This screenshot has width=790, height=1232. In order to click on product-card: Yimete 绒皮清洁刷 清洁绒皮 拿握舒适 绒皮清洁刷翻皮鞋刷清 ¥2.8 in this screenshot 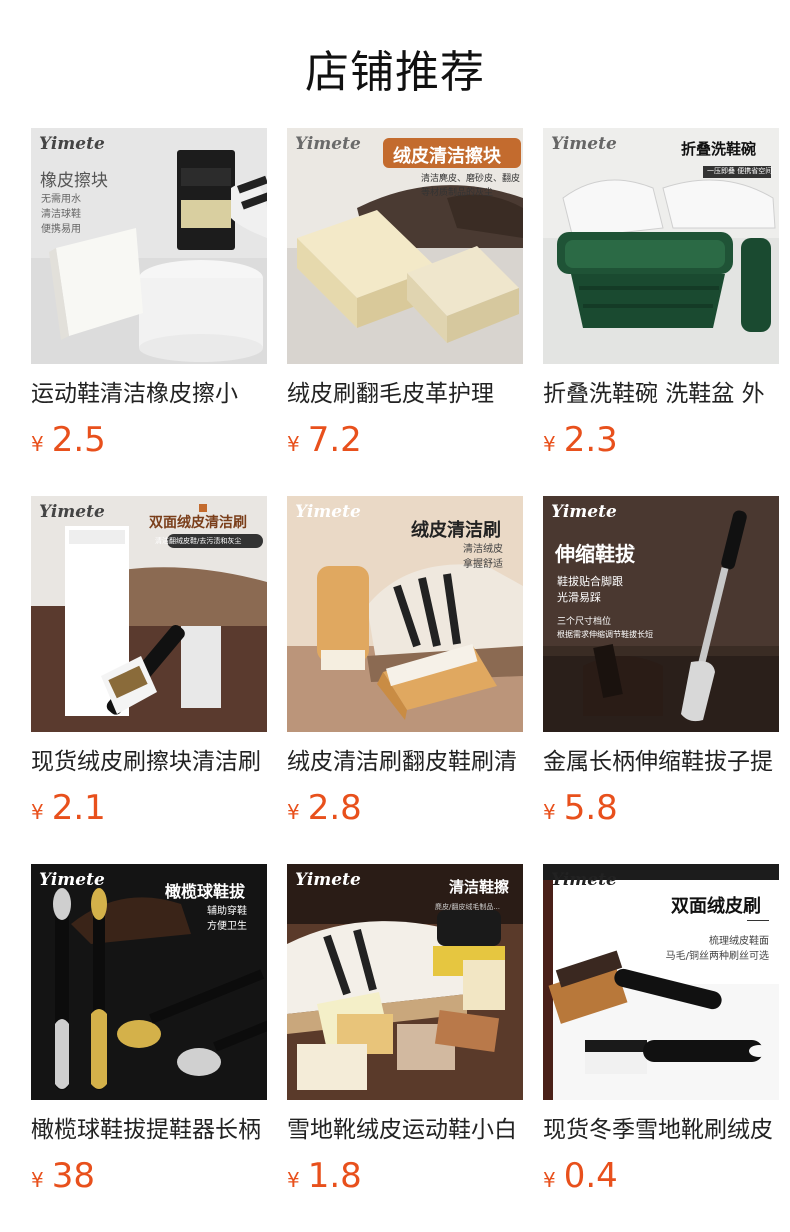, I will do `click(405, 668)`.